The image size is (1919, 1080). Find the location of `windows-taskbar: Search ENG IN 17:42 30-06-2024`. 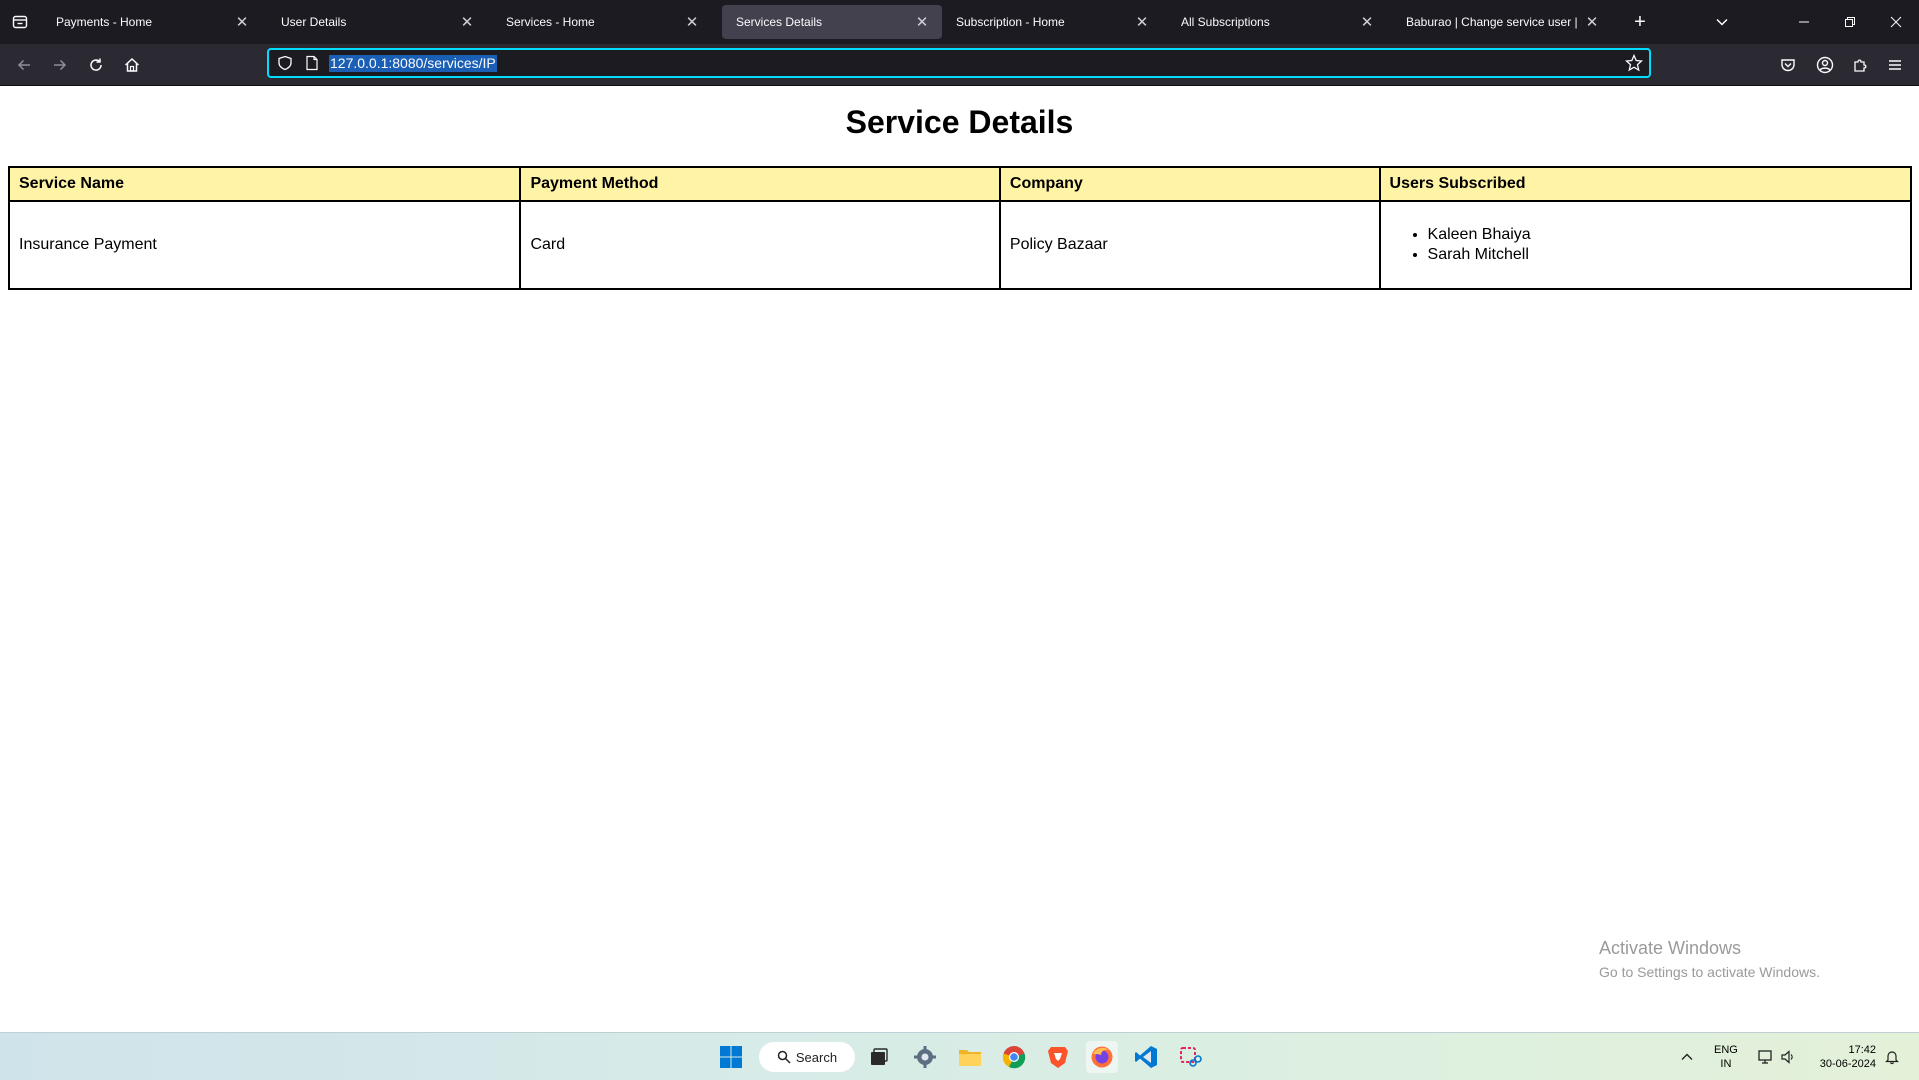

windows-taskbar: Search ENG IN 17:42 30-06-2024 is located at coordinates (959, 1056).